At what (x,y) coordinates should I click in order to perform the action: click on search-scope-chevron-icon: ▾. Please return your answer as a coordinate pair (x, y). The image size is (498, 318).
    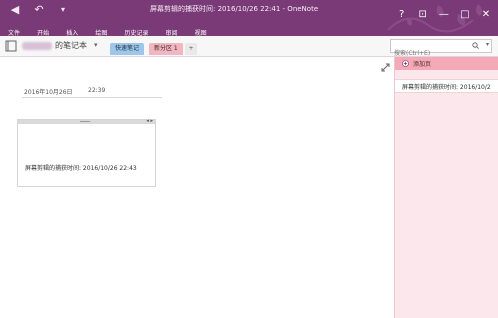
    Looking at the image, I should click on (487, 44).